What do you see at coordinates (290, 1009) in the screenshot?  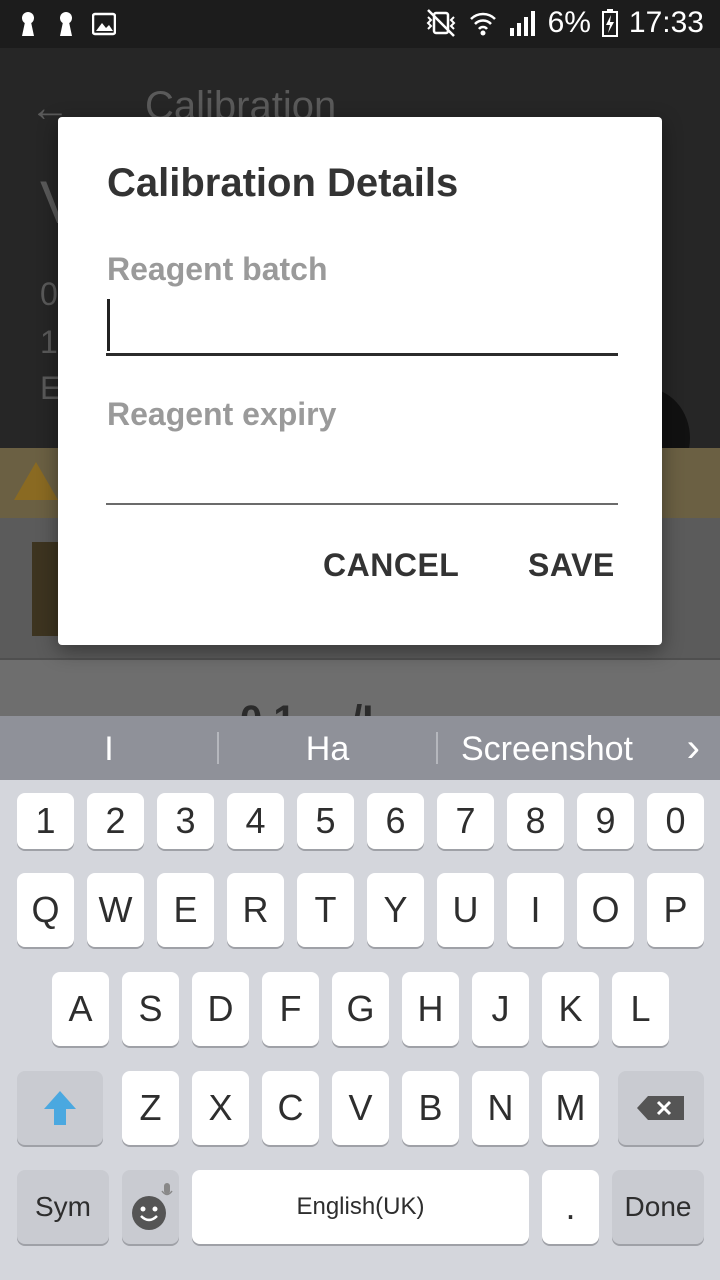 I see `key: F` at bounding box center [290, 1009].